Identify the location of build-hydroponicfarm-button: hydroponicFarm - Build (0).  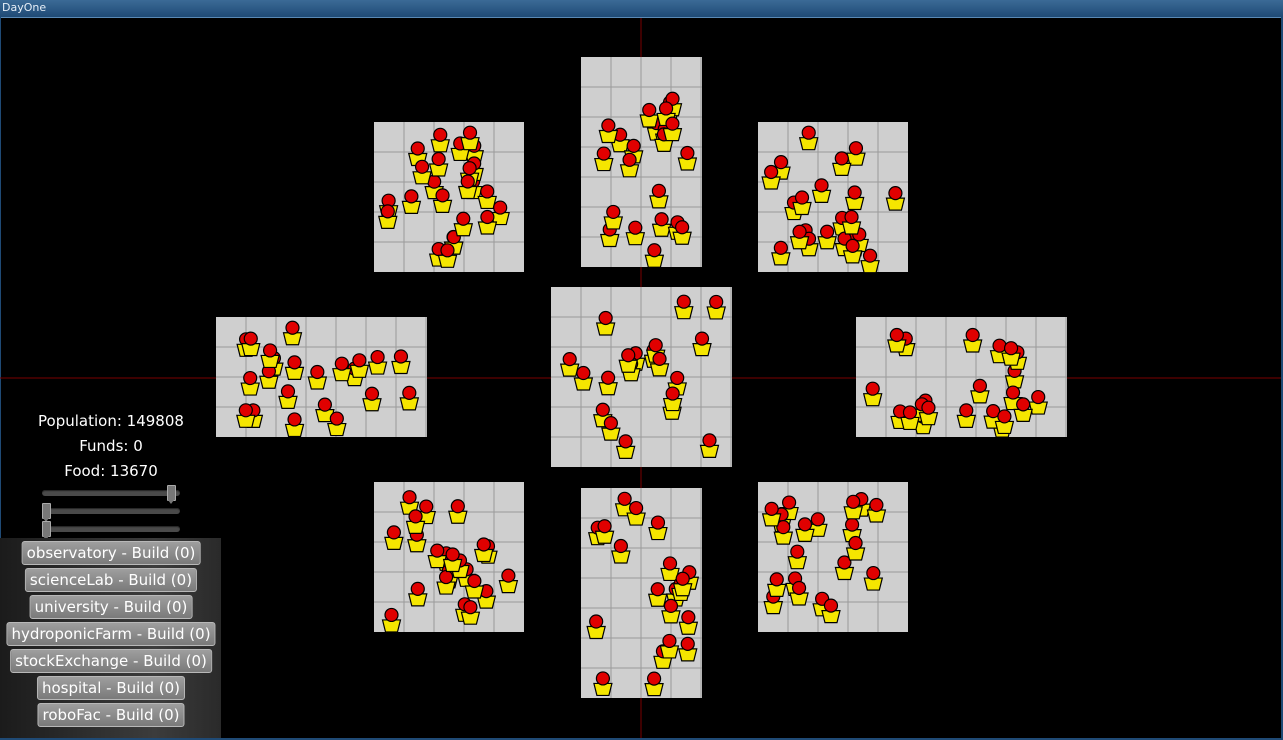
(111, 634).